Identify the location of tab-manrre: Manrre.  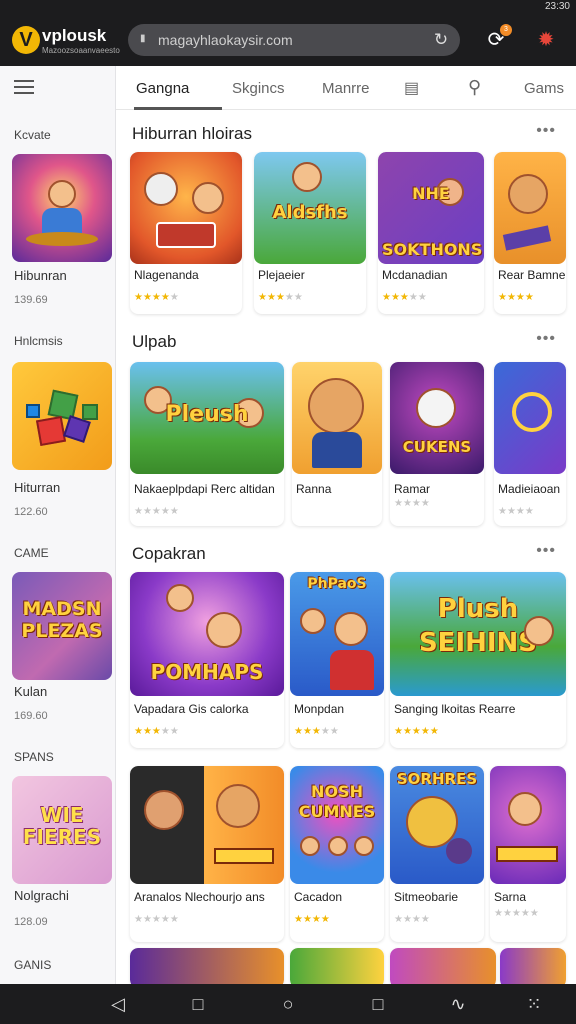
(346, 88).